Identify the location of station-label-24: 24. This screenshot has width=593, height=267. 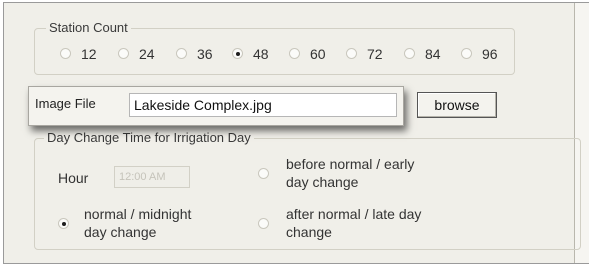
(147, 54).